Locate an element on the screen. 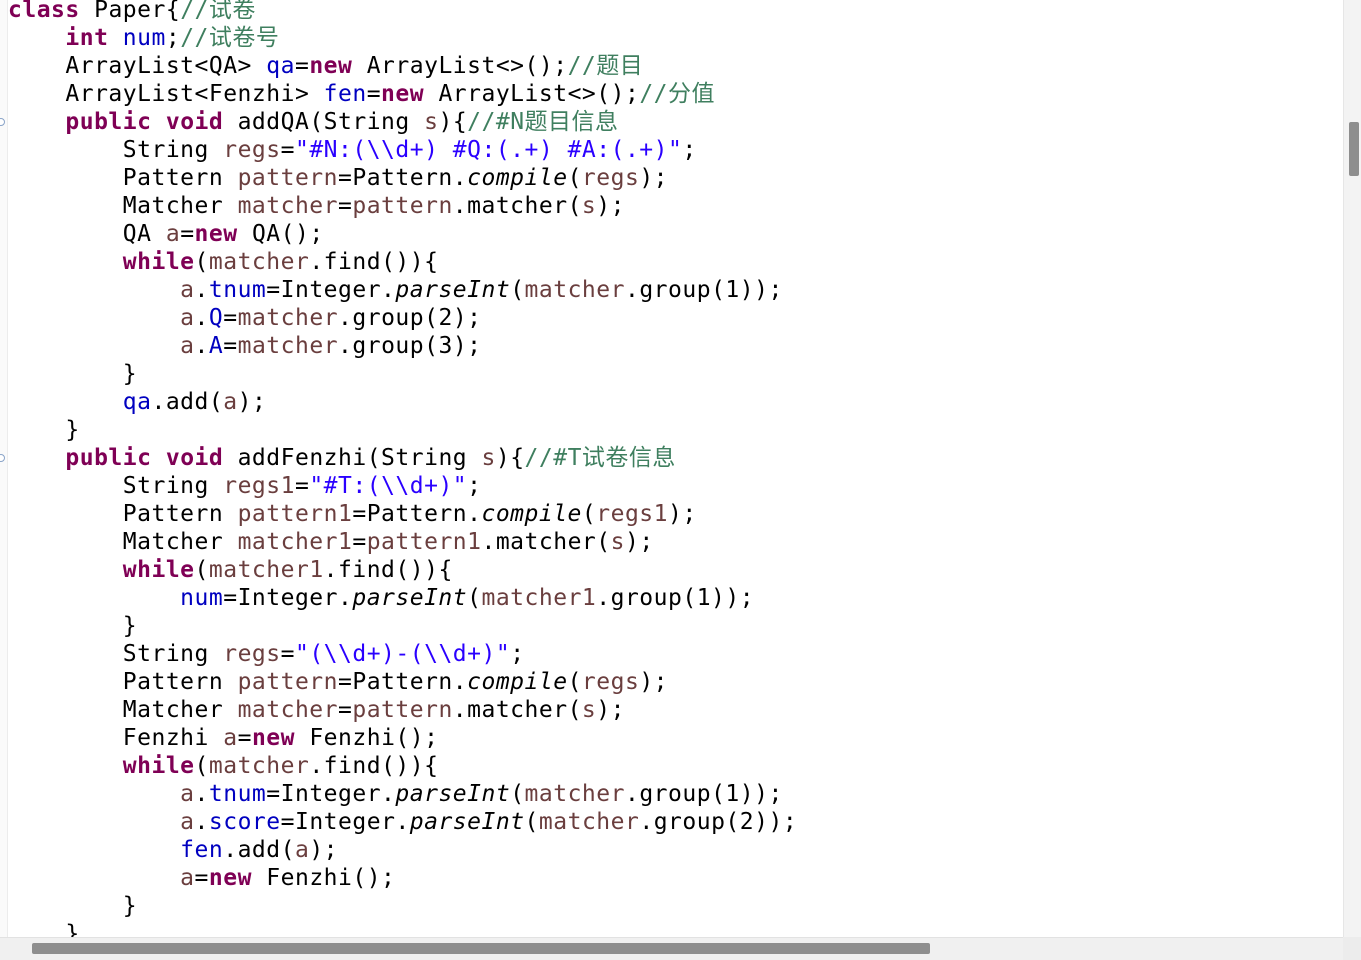  keyword-token: public is located at coordinates (108, 458).